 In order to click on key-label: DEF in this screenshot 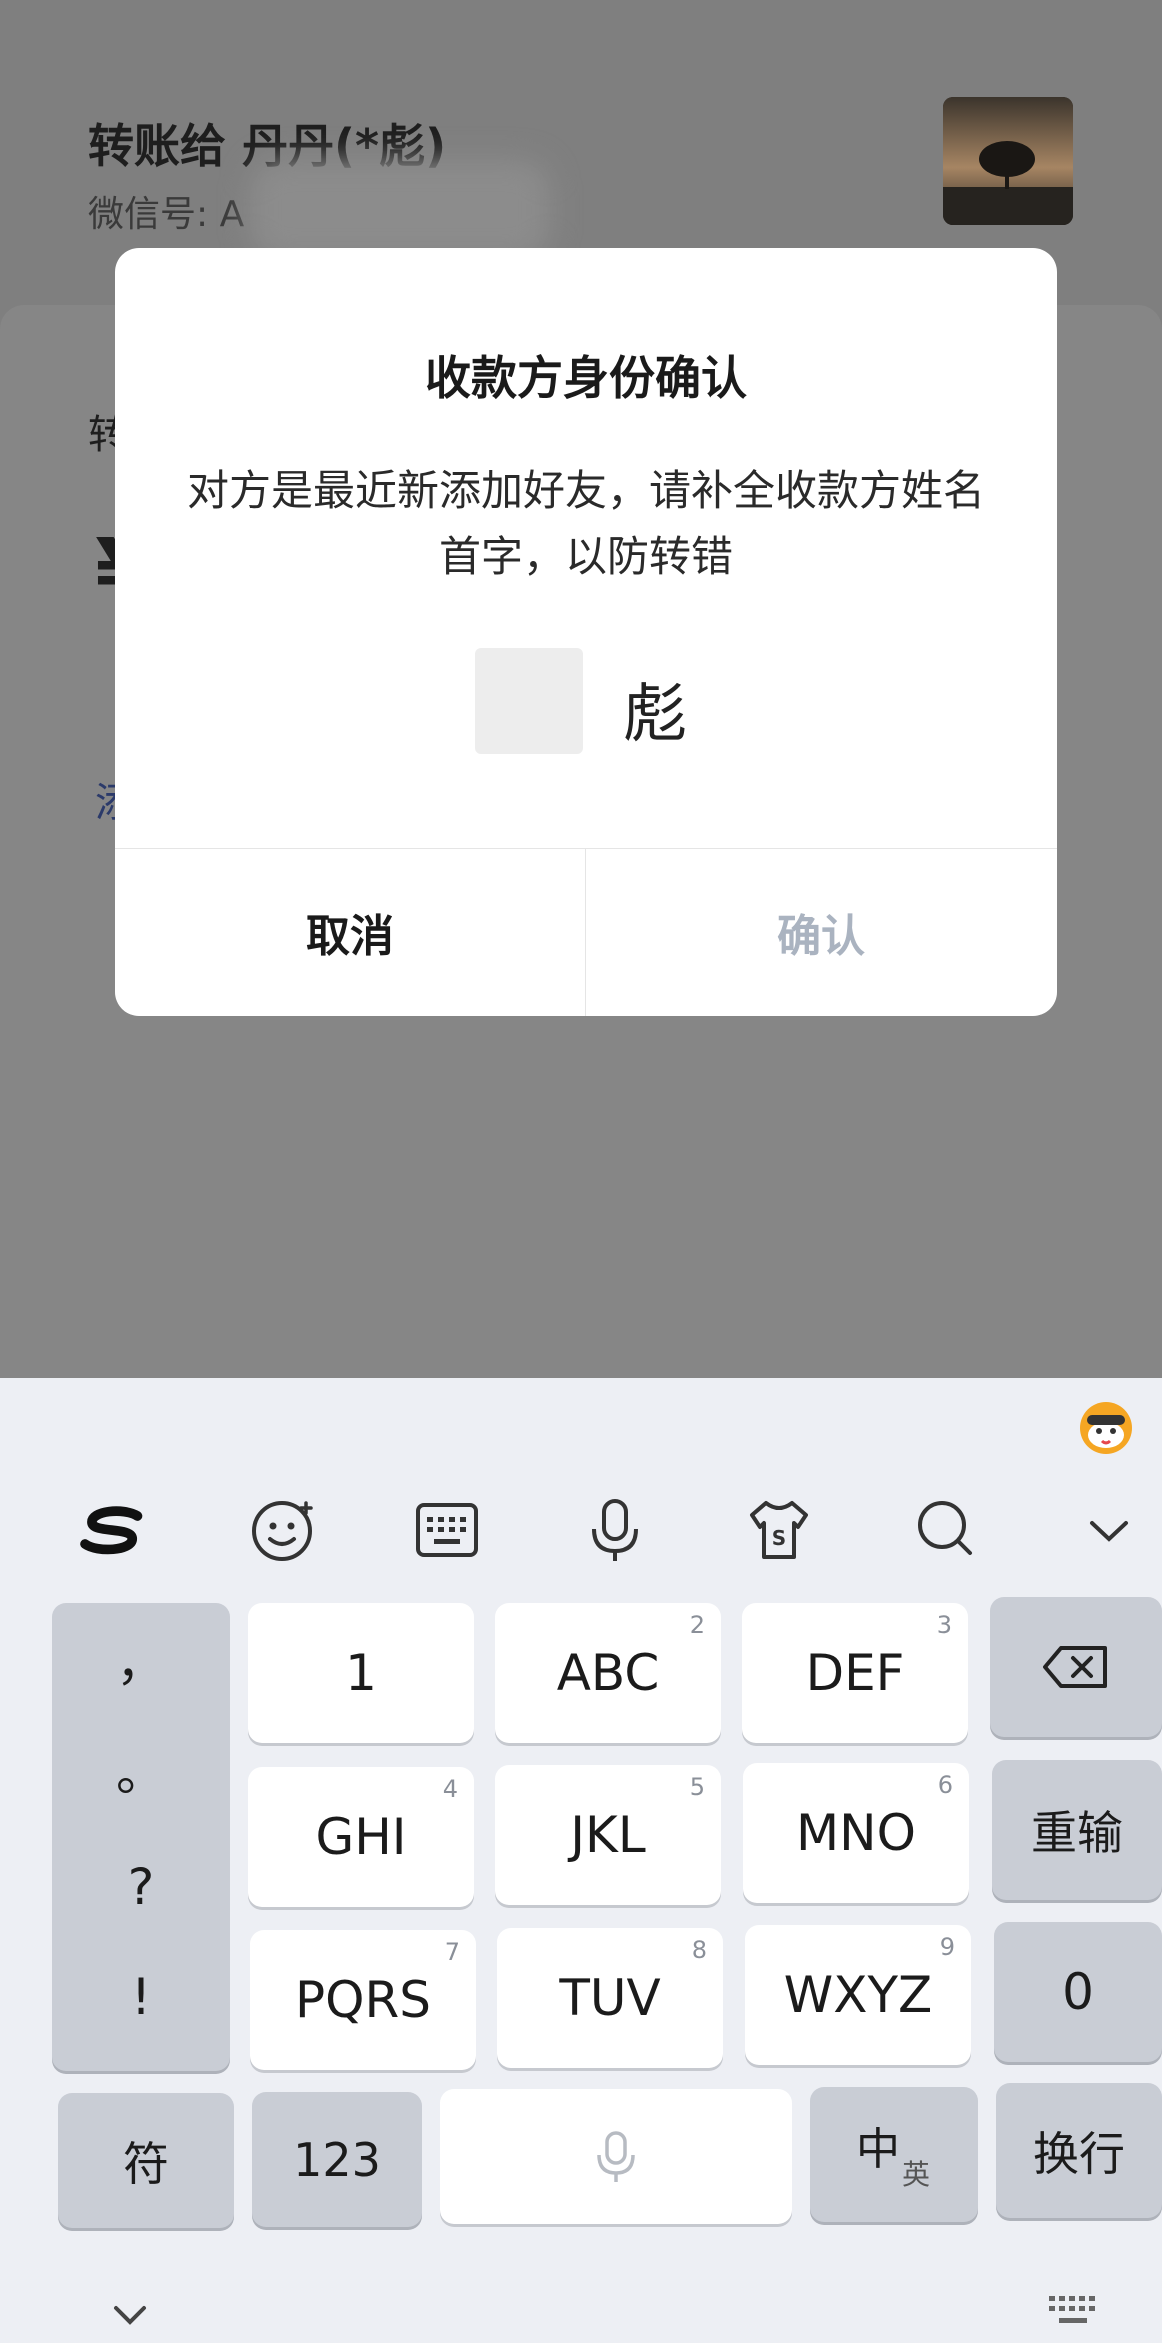, I will do `click(855, 1673)`.